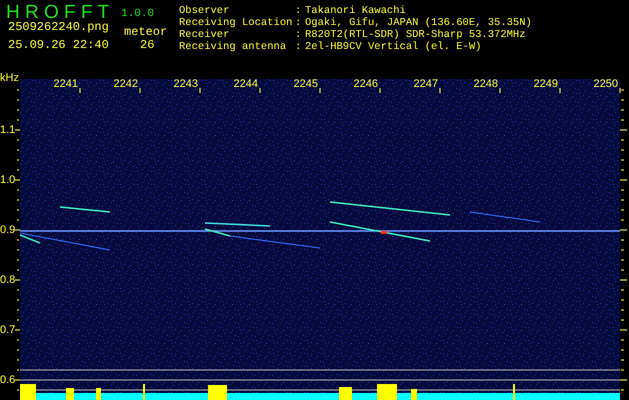  Describe the element at coordinates (58, 45) in the screenshot. I see `timestamp: 25.09.26 22:40` at that location.